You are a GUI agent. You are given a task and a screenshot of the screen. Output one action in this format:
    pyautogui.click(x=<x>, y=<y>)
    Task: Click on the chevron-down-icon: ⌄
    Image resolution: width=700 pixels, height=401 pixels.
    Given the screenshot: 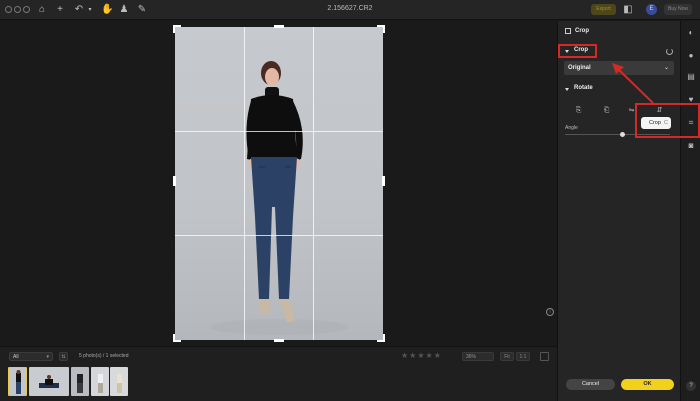 What is the action you would take?
    pyautogui.click(x=666, y=68)
    